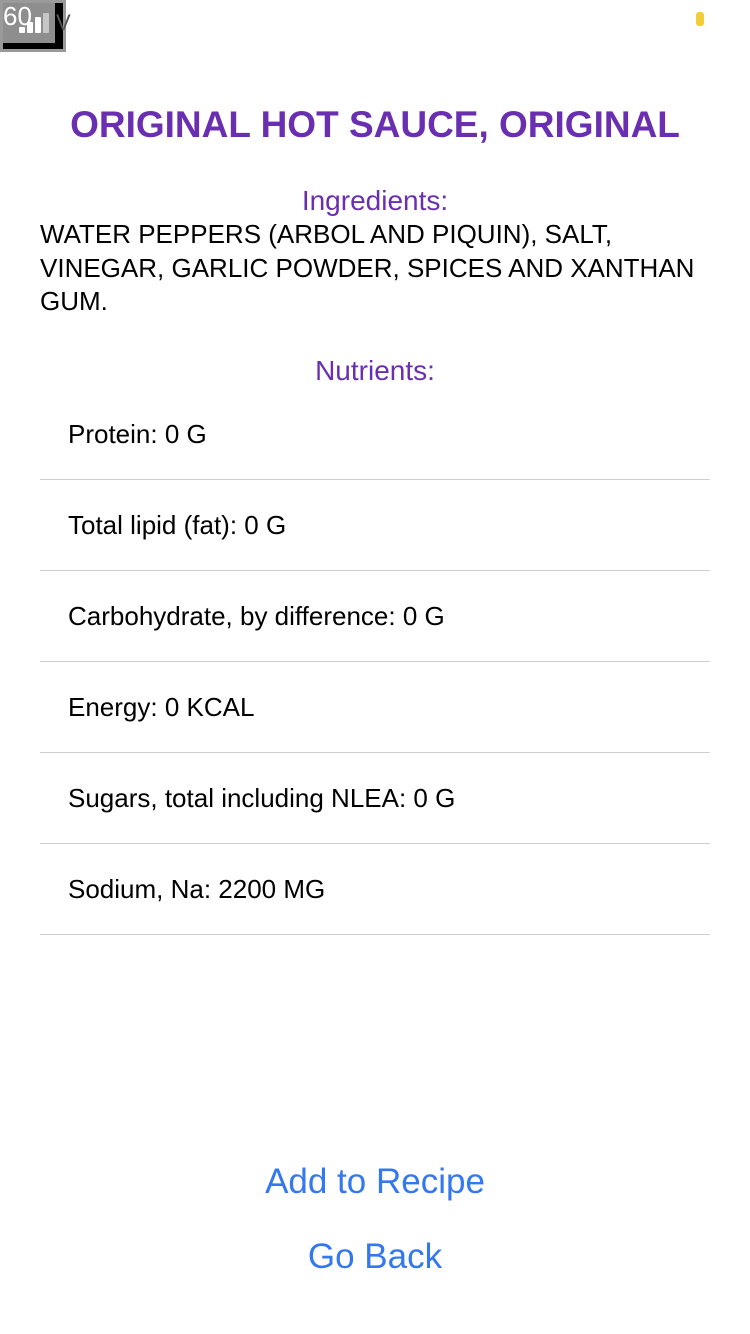 This screenshot has height=1334, width=750. What do you see at coordinates (375, 370) in the screenshot?
I see `nutrients-heading: Nutrients:` at bounding box center [375, 370].